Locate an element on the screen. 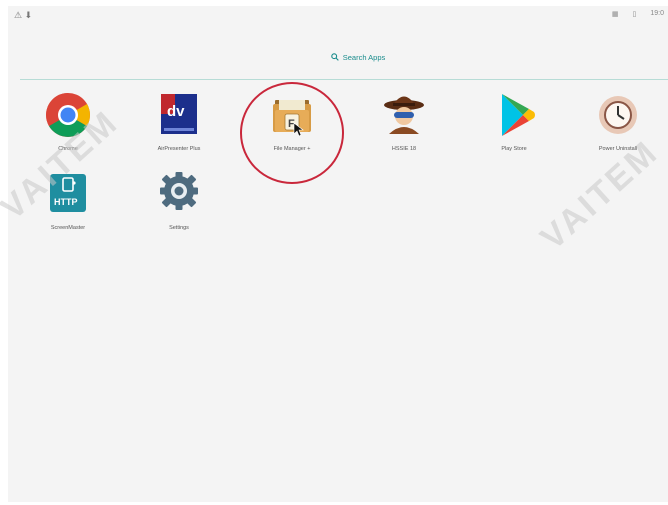 The image size is (668, 505). app-chrome: Chrome is located at coordinates (68, 125).